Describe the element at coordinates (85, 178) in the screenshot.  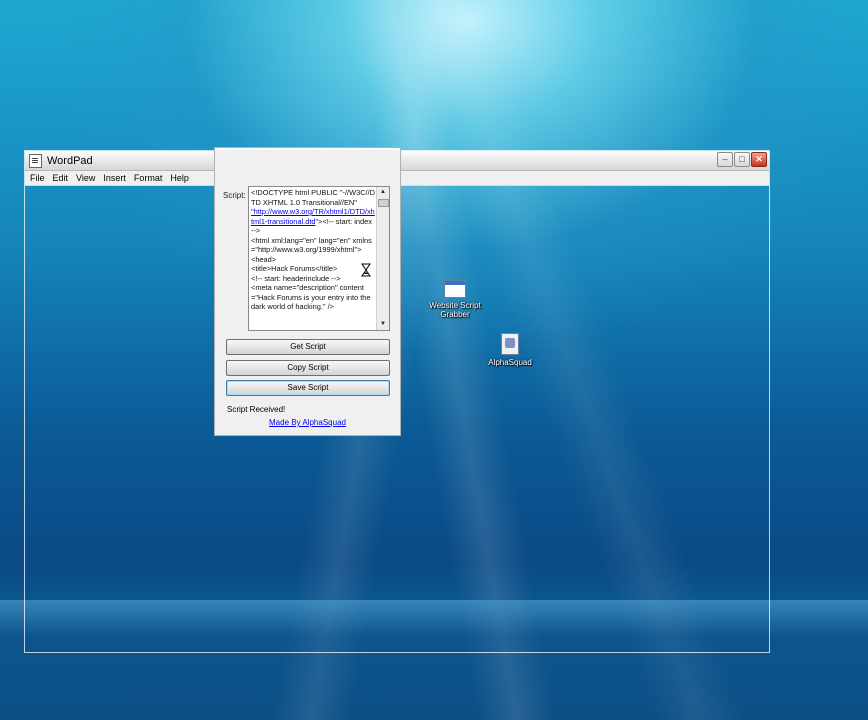
I see `menu-view: View` at that location.